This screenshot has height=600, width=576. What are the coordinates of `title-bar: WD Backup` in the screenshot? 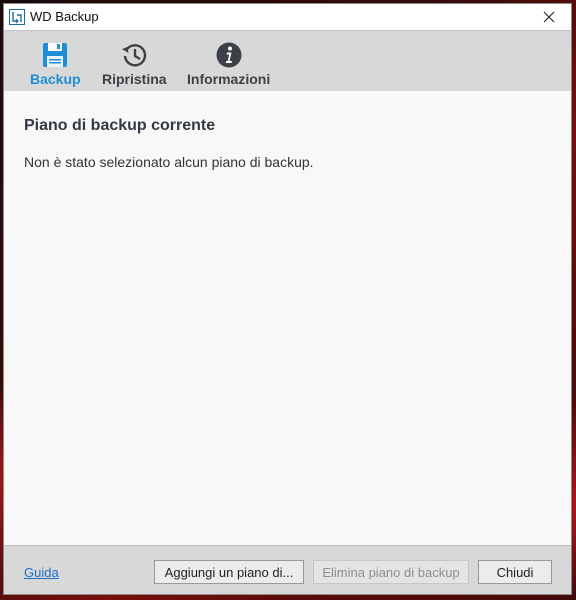 It's located at (287, 17).